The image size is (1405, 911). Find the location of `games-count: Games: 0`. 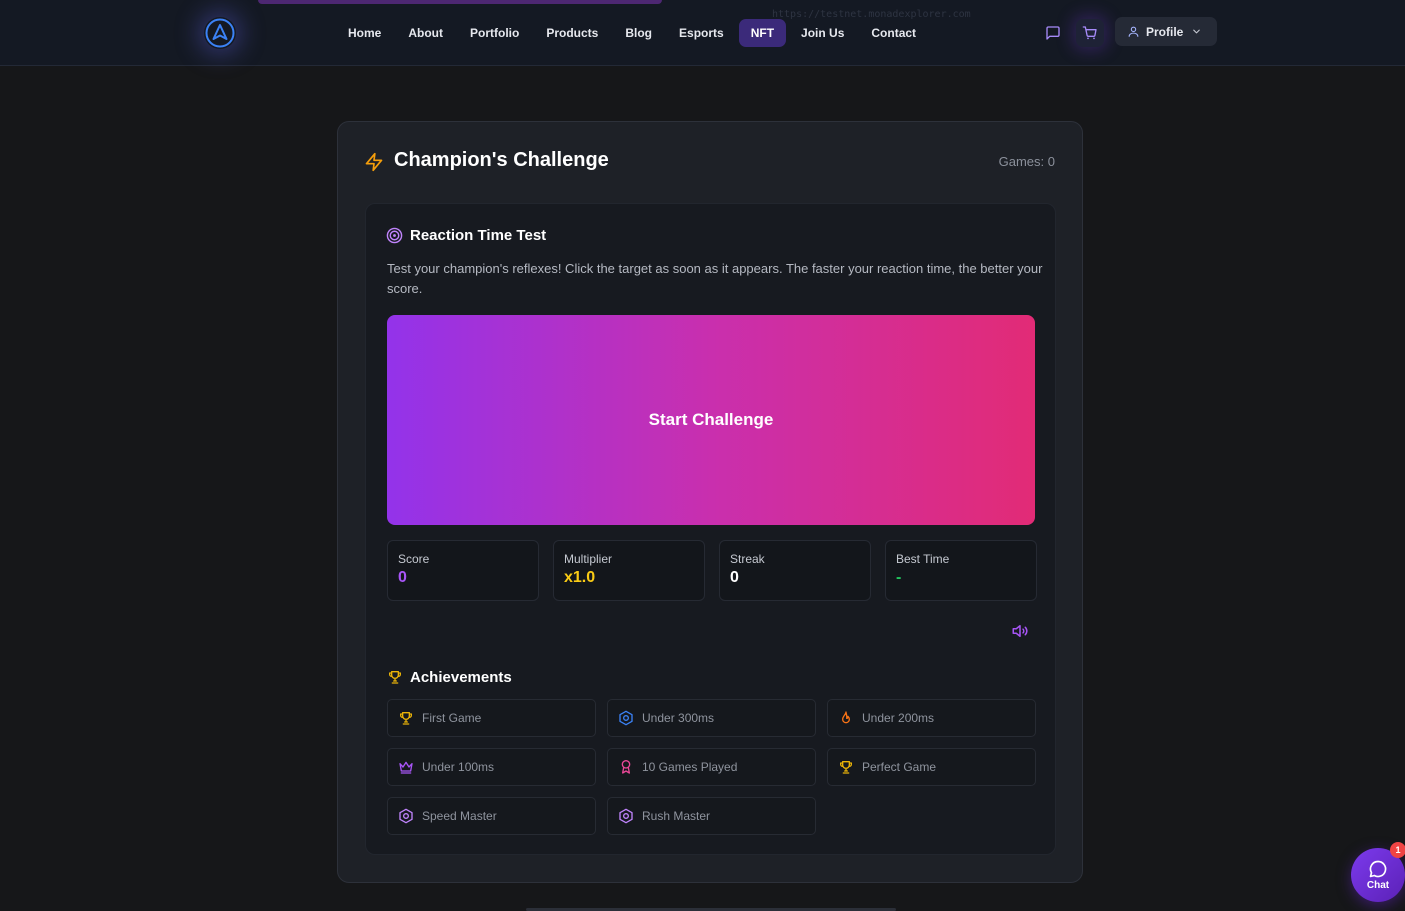

games-count: Games: 0 is located at coordinates (1026, 161).